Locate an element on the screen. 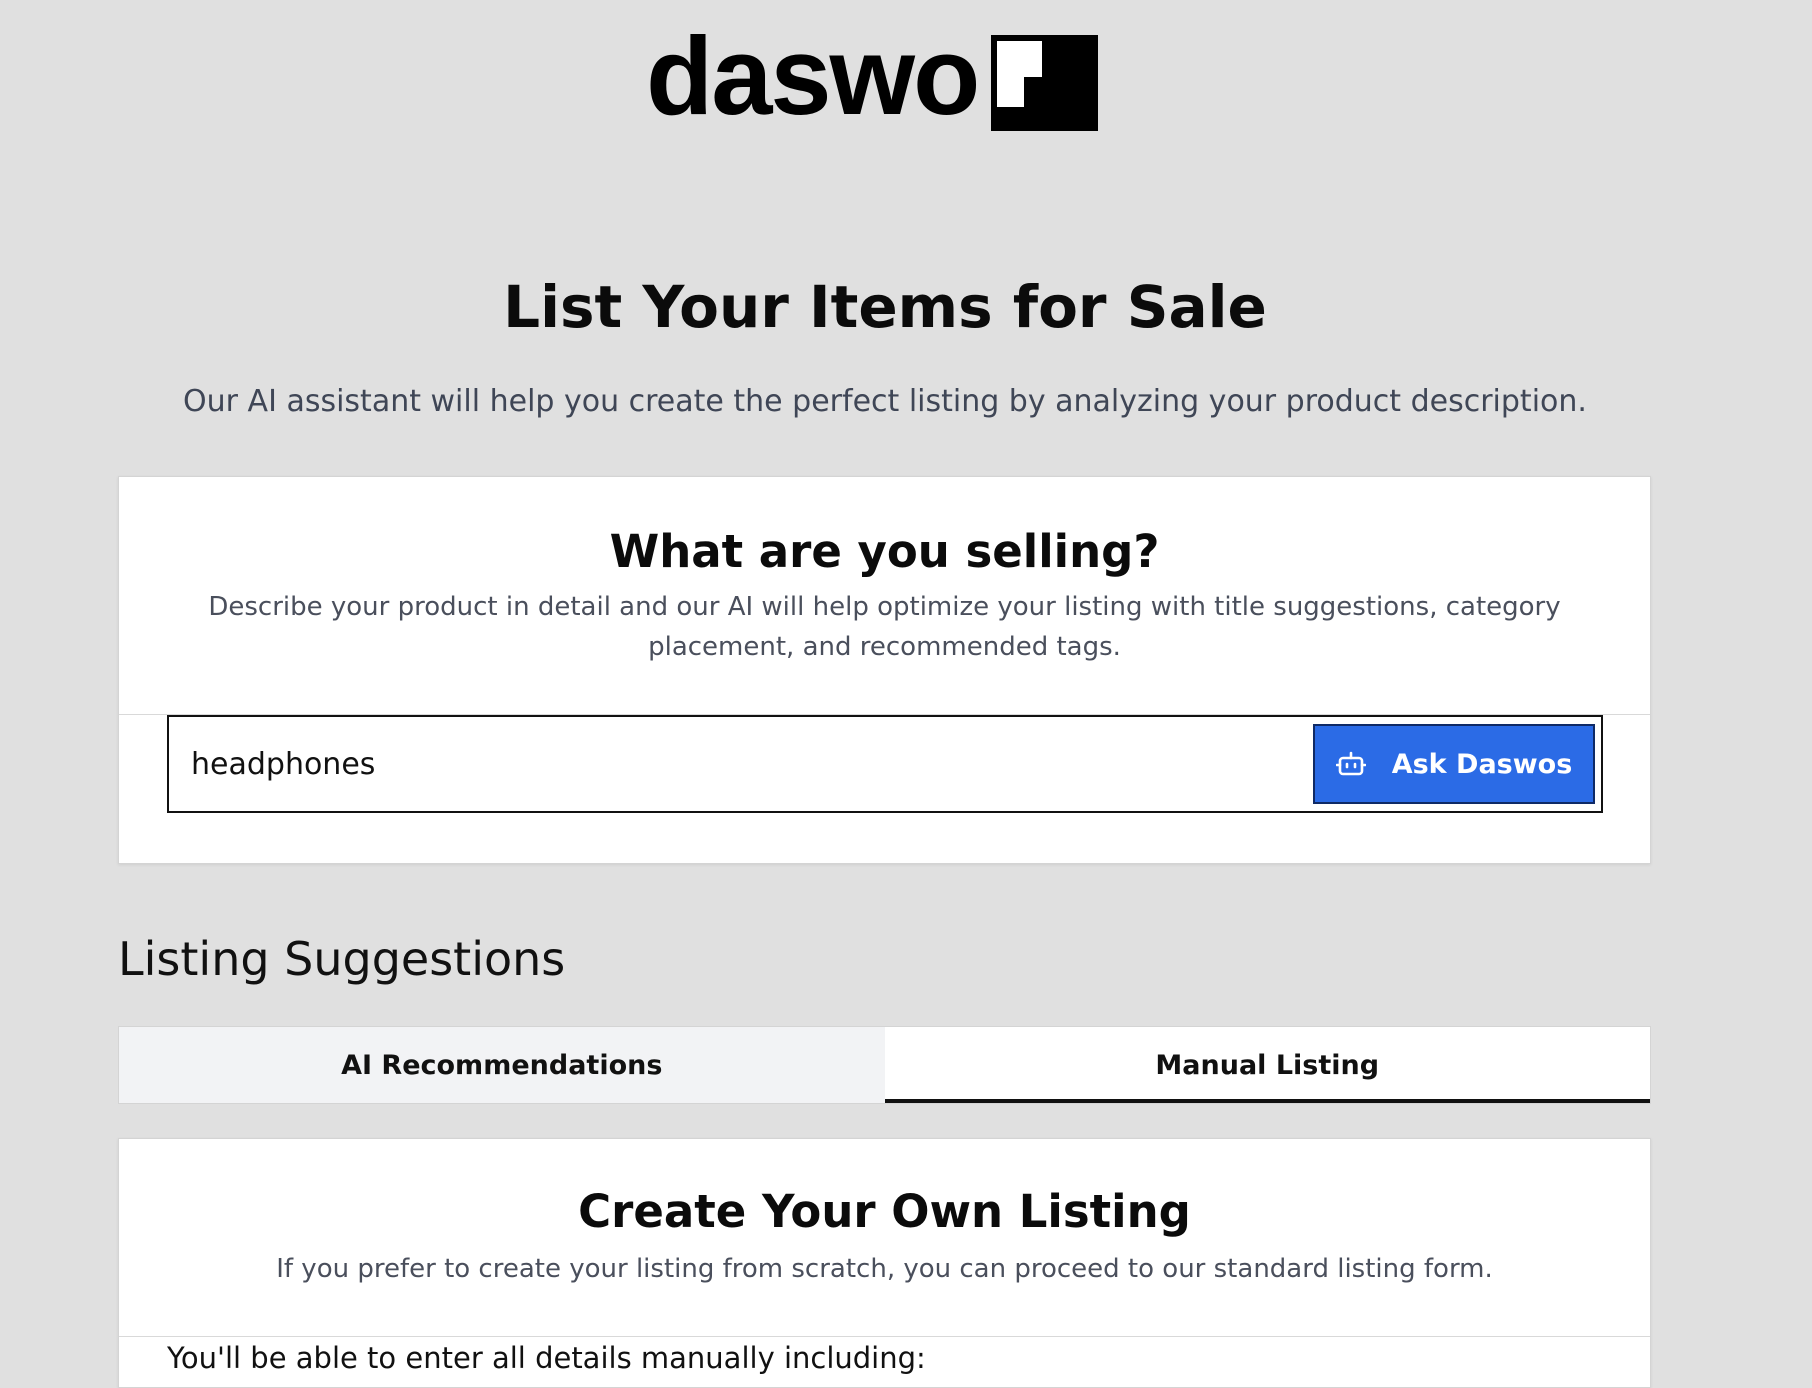  robot-icon is located at coordinates (1350, 764).